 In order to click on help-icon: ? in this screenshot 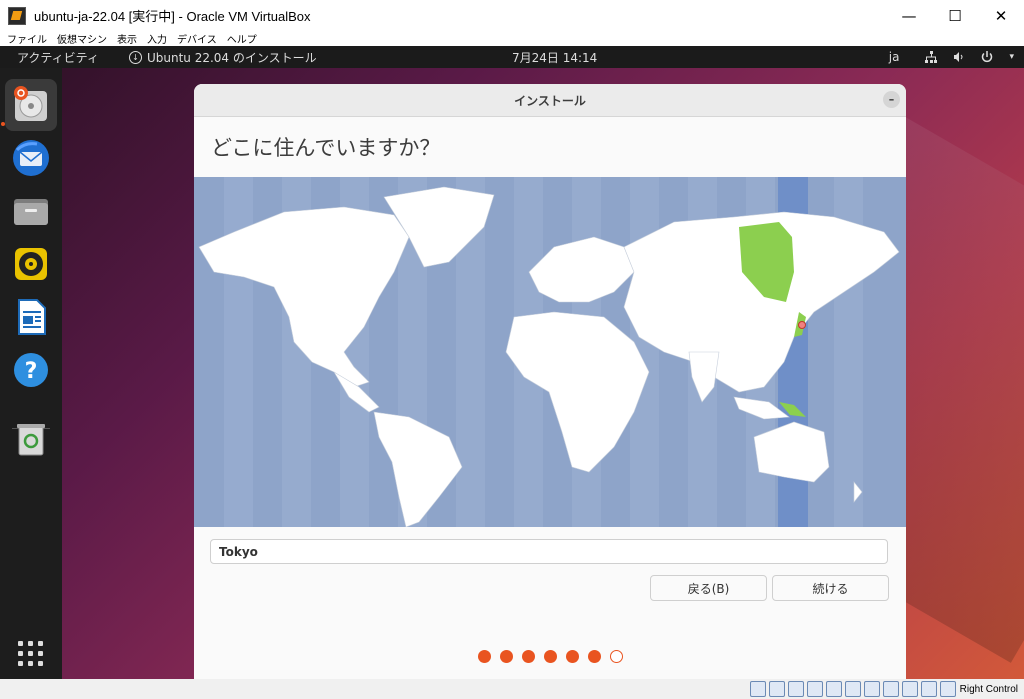, I will do `click(31, 370)`.